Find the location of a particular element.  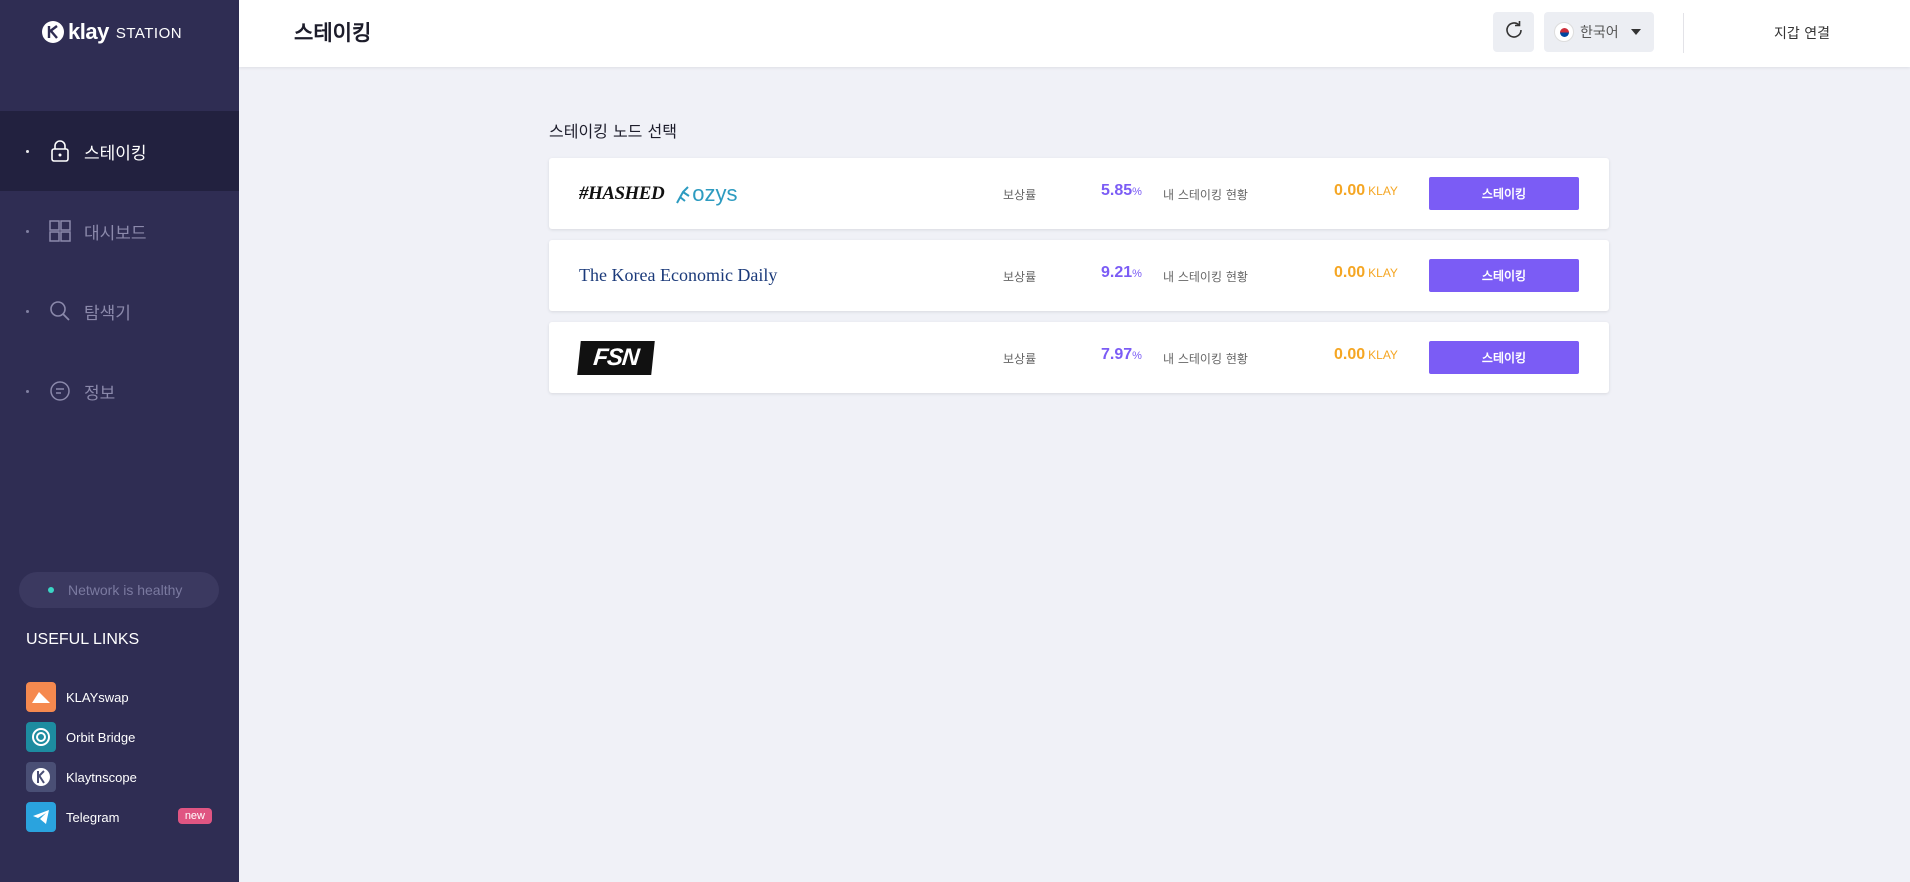

nav-label: 대시보드 is located at coordinates (115, 233).